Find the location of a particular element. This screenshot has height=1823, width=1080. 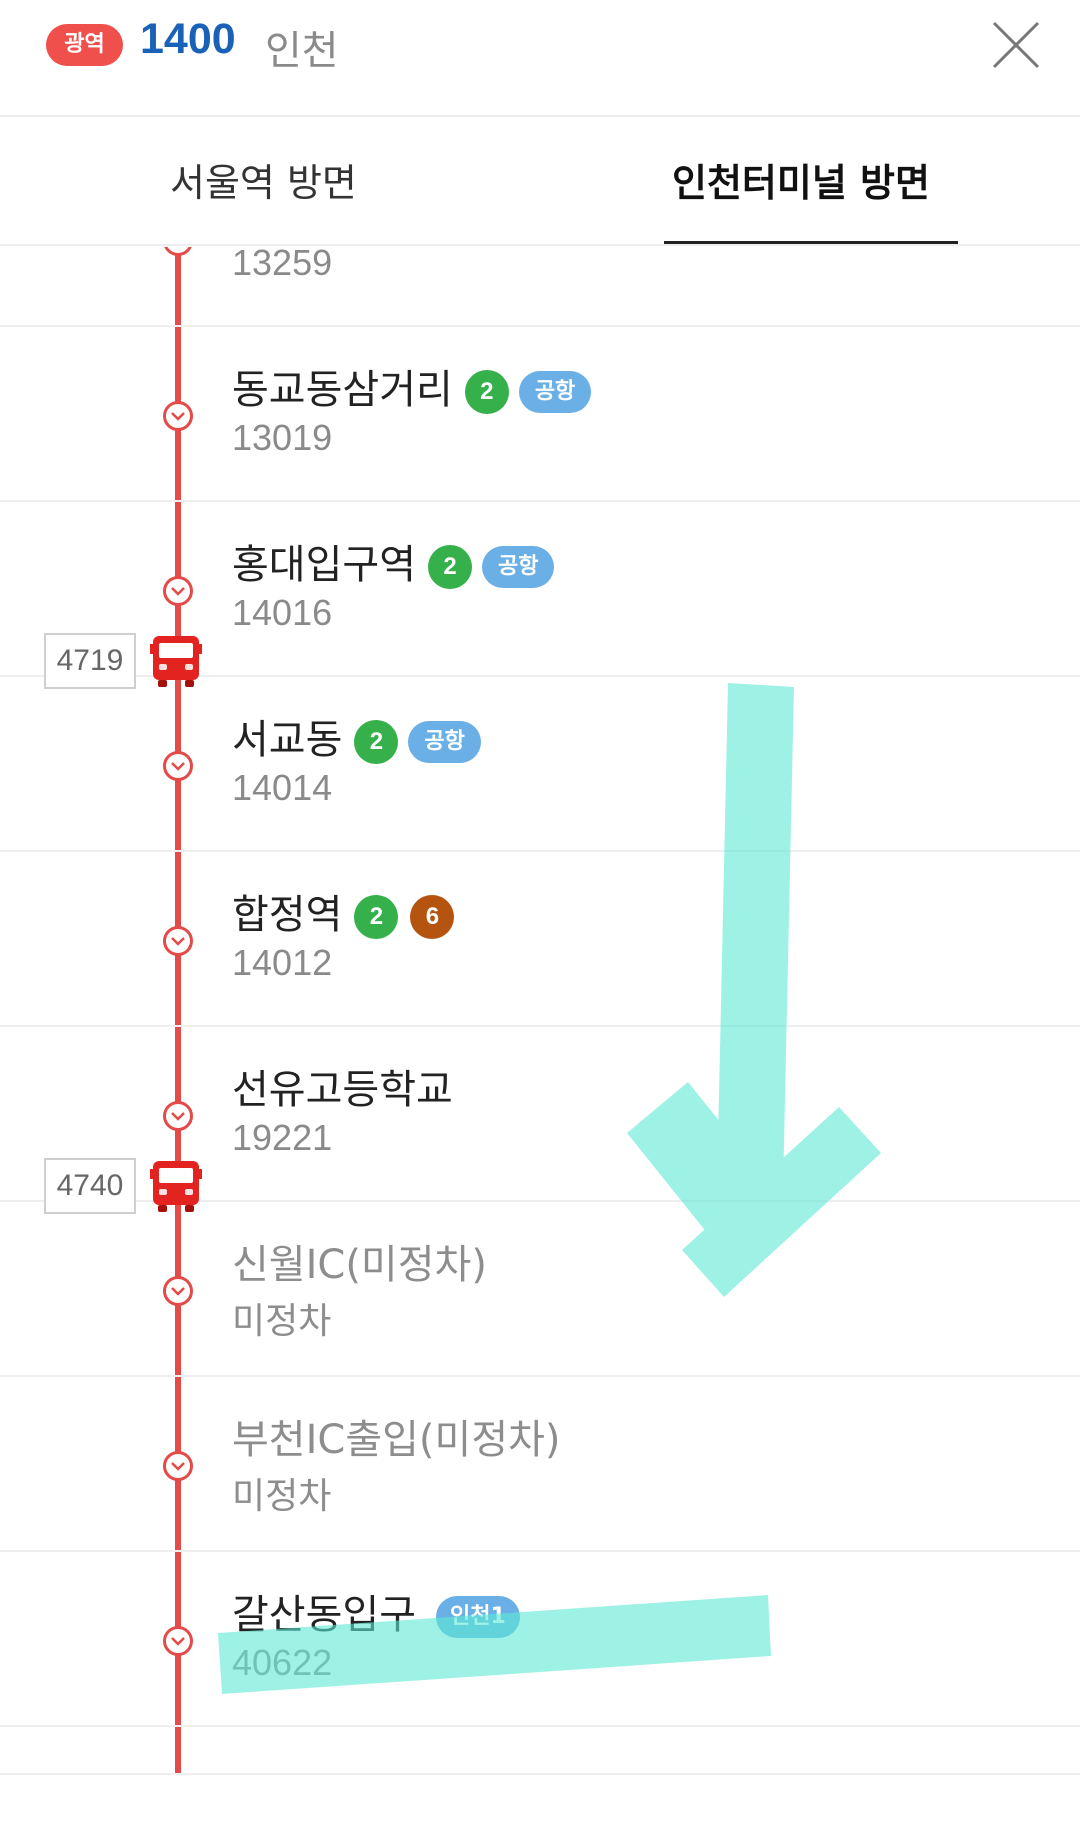

stop-name-text: 홍대입구역 is located at coordinates (324, 565).